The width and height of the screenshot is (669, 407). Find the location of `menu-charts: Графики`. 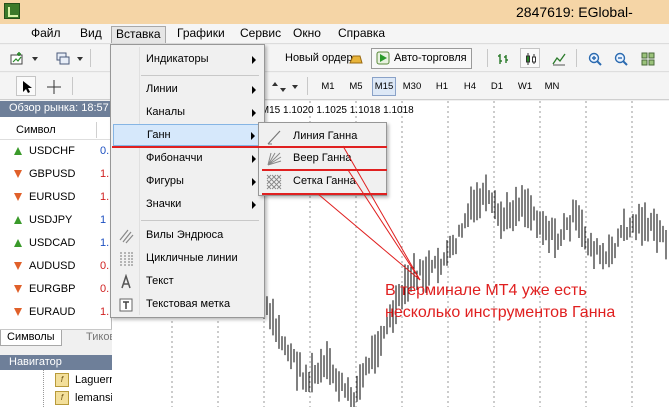

menu-charts: Графики is located at coordinates (201, 34).